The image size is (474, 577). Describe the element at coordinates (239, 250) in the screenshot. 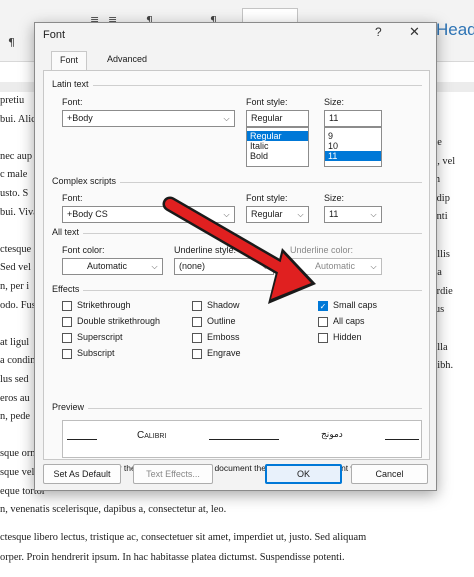

I see `annotation-arrow-icon` at that location.